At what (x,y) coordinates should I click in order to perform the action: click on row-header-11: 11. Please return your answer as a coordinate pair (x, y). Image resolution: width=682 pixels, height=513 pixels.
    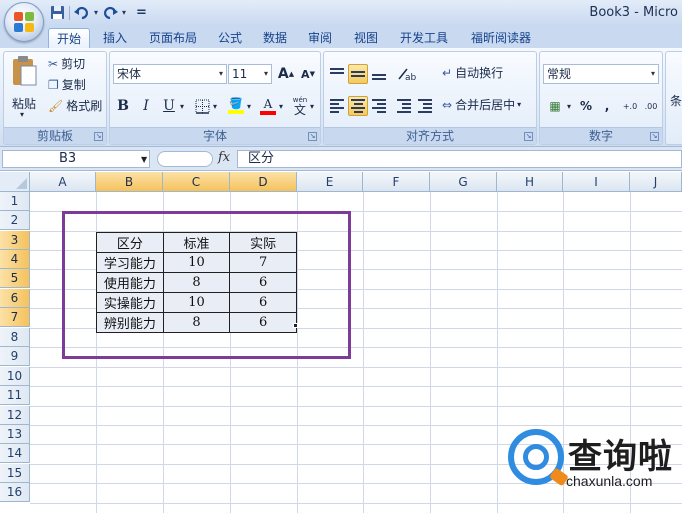
    Looking at the image, I should click on (15, 395).